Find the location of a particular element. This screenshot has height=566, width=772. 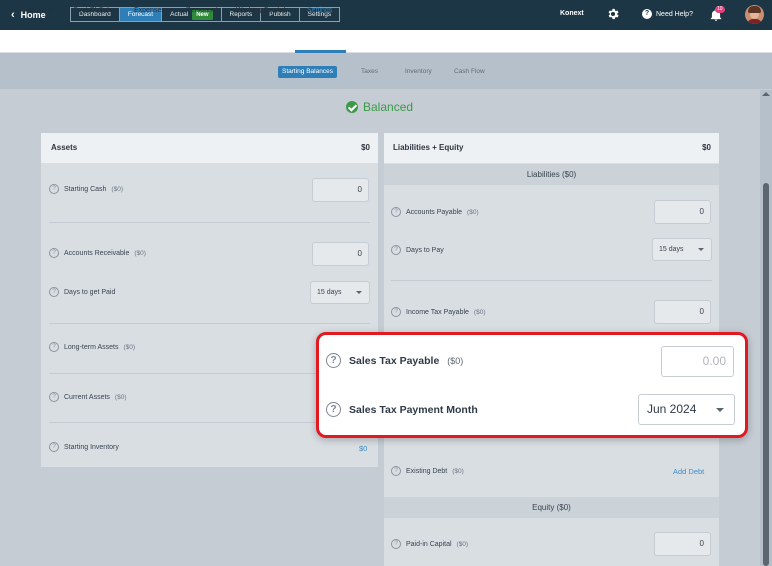

forecast-subnav is located at coordinates (386, 41).